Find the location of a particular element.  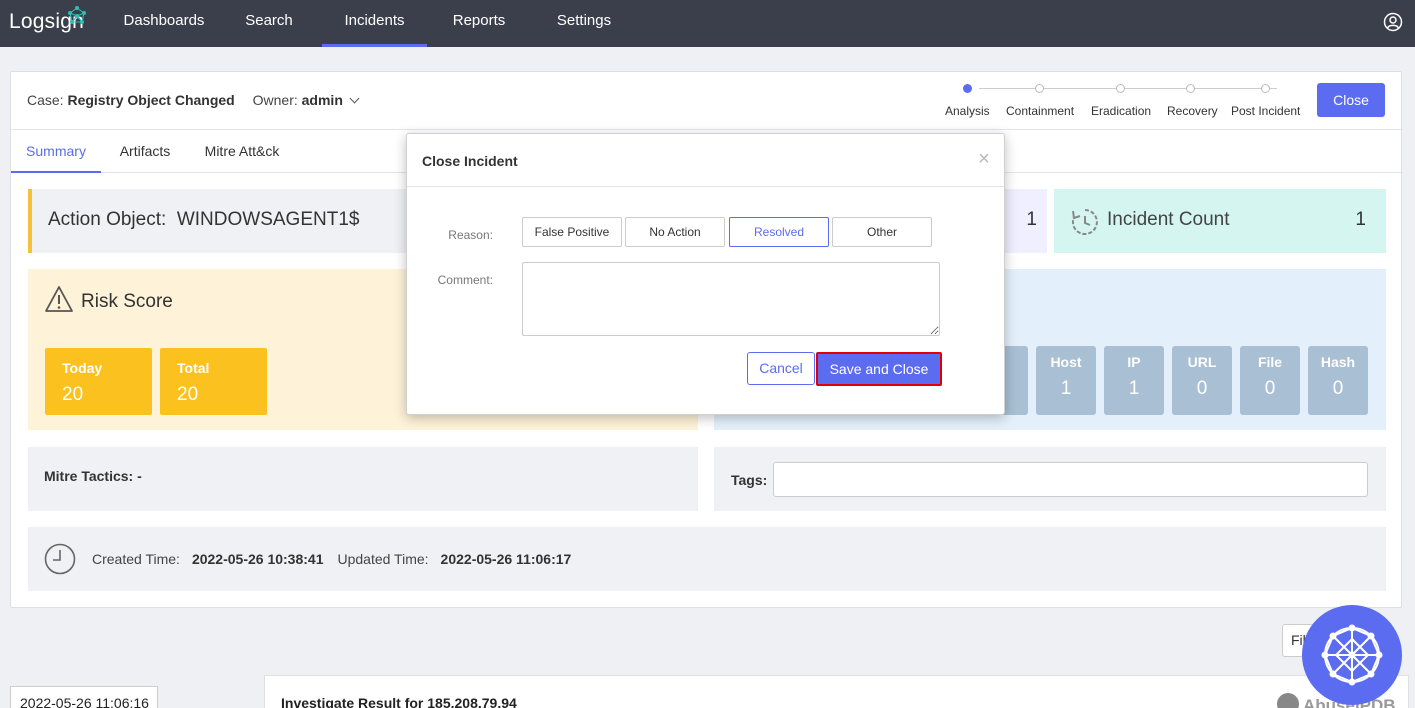

incident-count-panel: Incident Count 1 is located at coordinates (1220, 221).